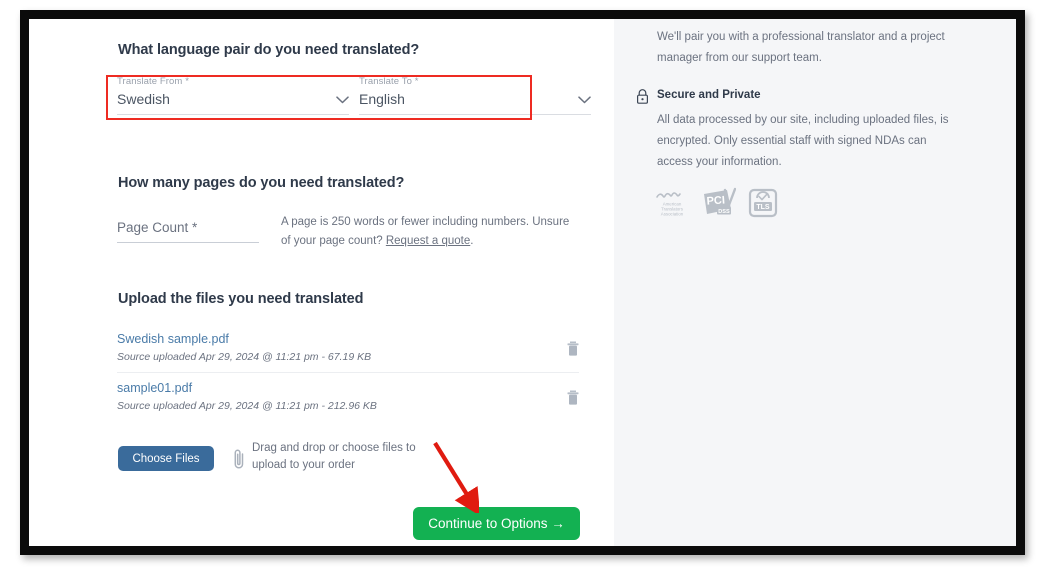 Image resolution: width=1050 pixels, height=577 pixels. Describe the element at coordinates (672, 203) in the screenshot. I see `ata-badge: American Translators Association` at that location.